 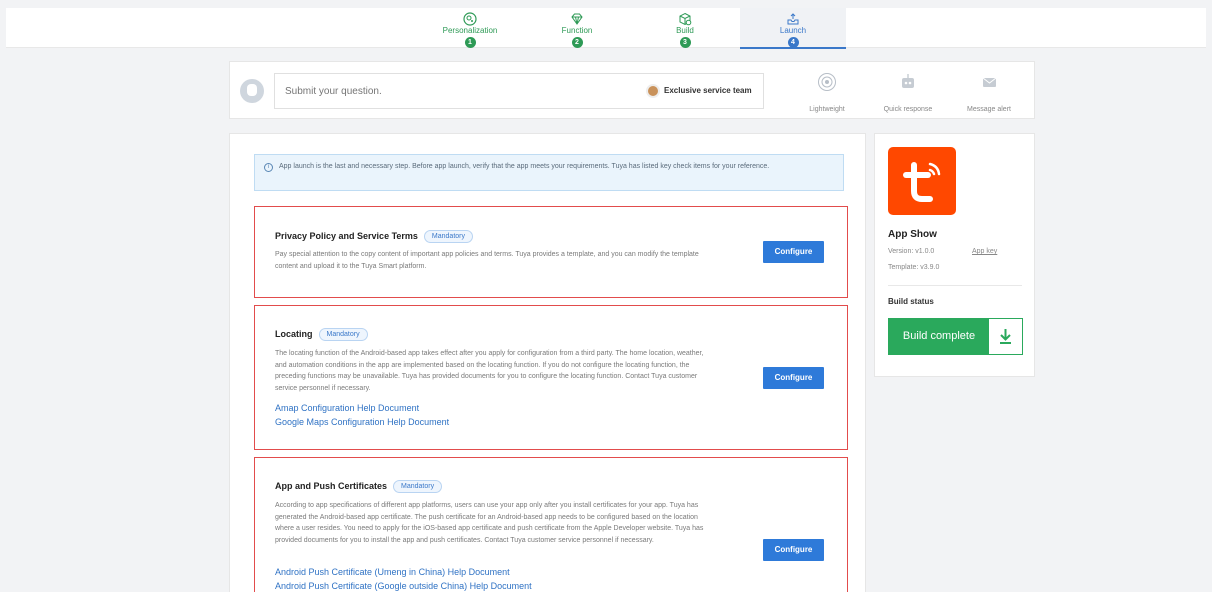 I want to click on info-icon: i, so click(x=268, y=167).